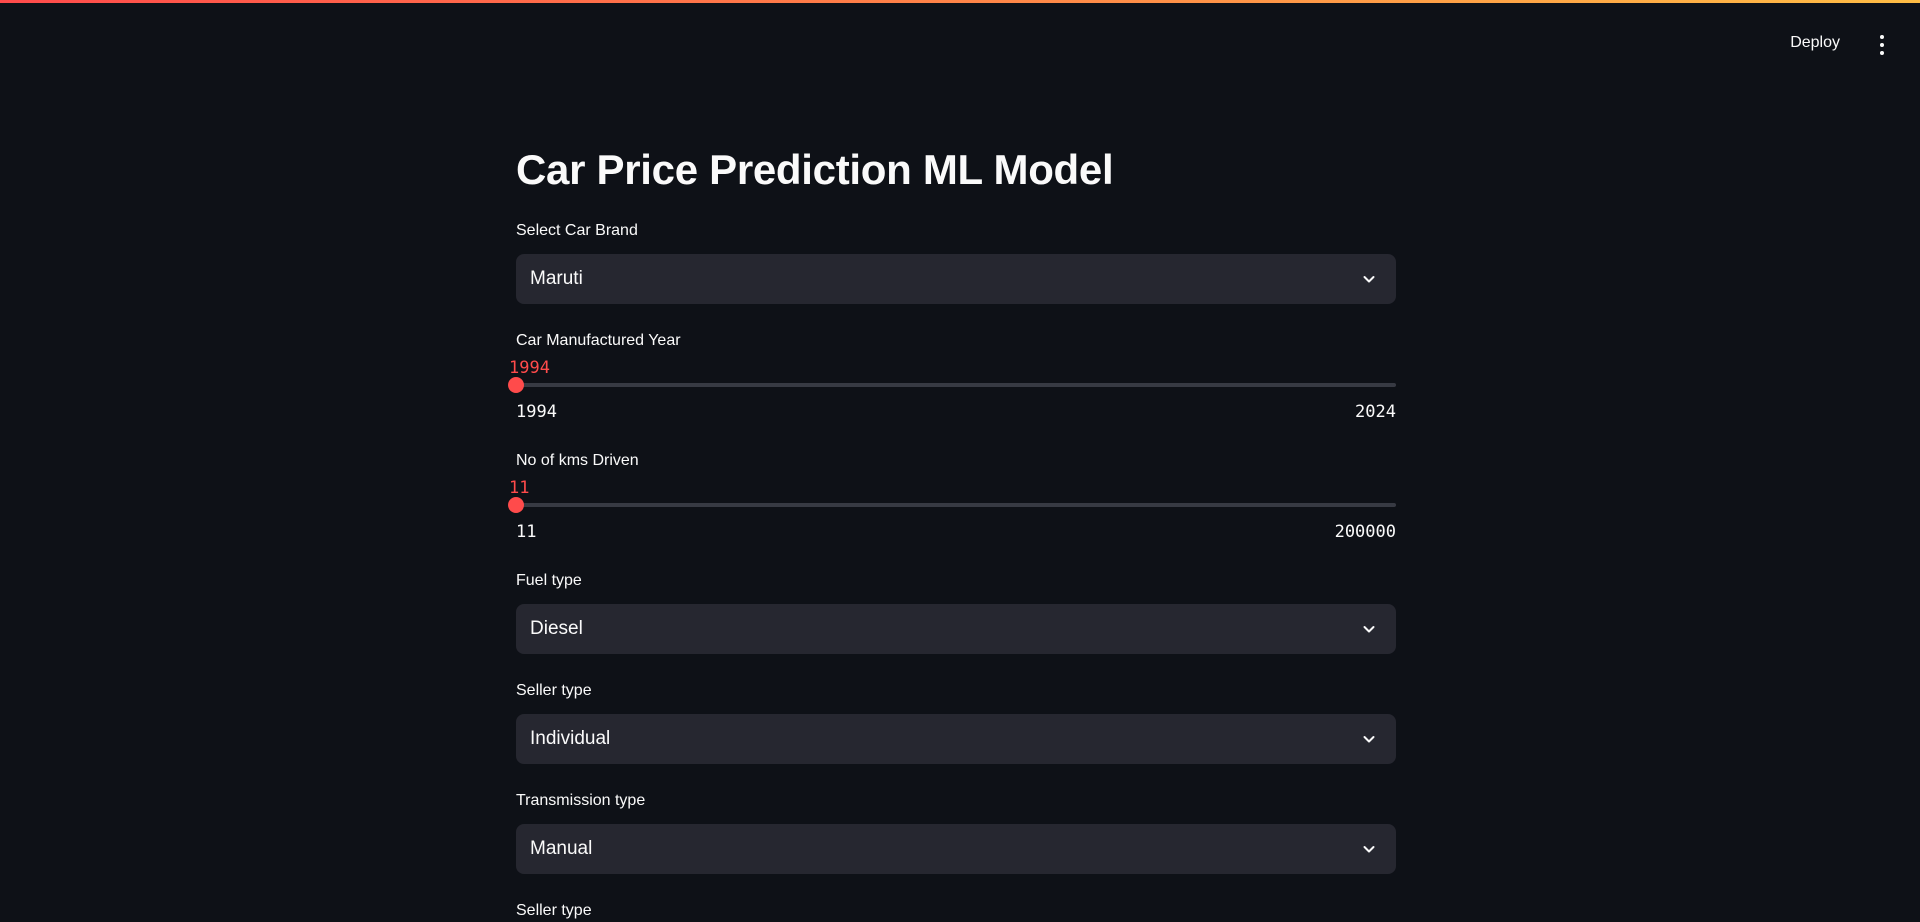 This screenshot has width=1920, height=922. What do you see at coordinates (815, 169) in the screenshot?
I see `page-title: Car Price Prediction ML Model` at bounding box center [815, 169].